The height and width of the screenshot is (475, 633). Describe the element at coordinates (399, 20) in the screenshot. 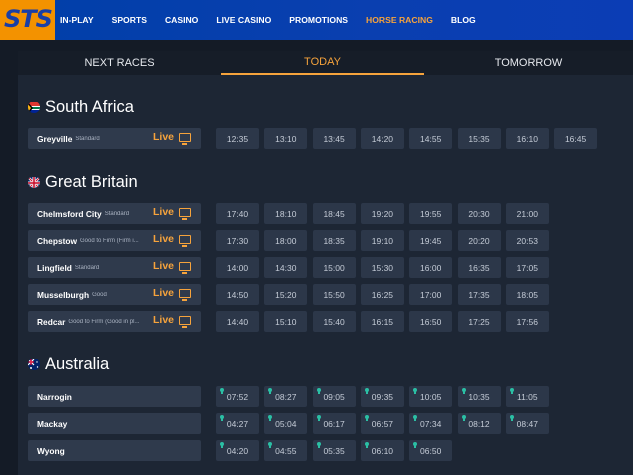

I see `nav-item-horse-racing: HORSE RACING` at that location.